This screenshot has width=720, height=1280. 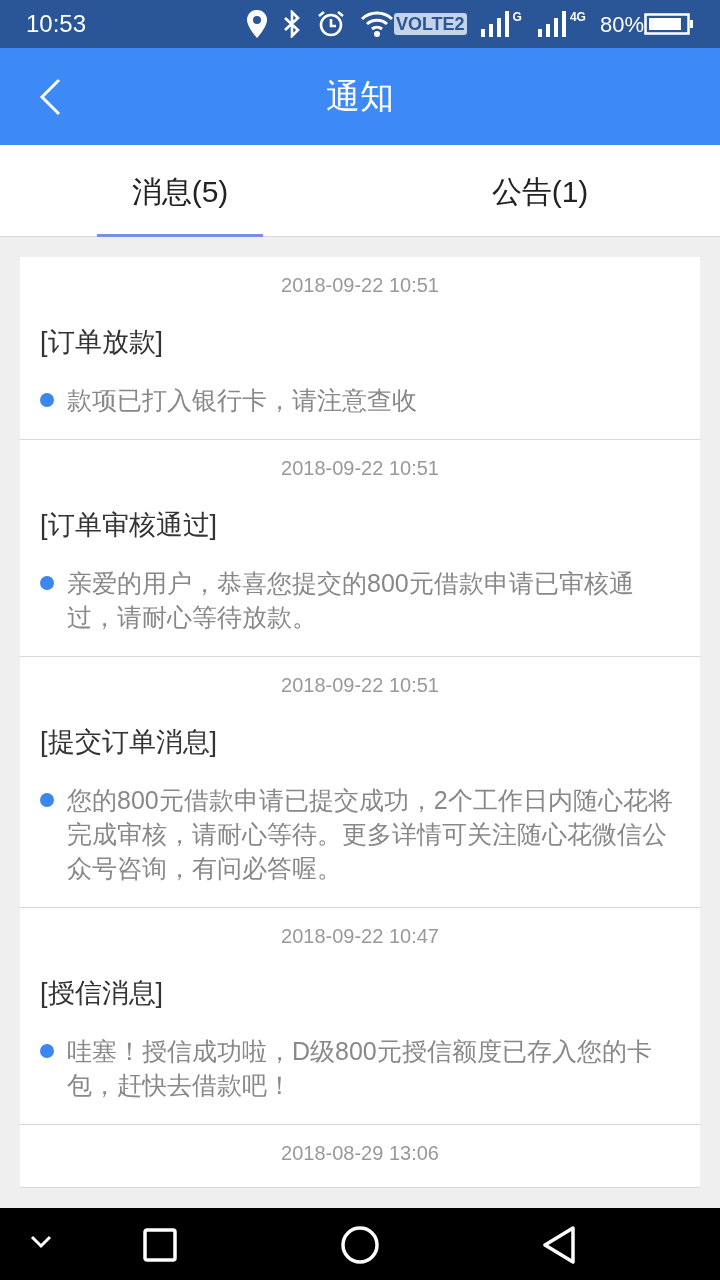 I want to click on message-time: 2018-09-22 10:47, so click(x=360, y=936).